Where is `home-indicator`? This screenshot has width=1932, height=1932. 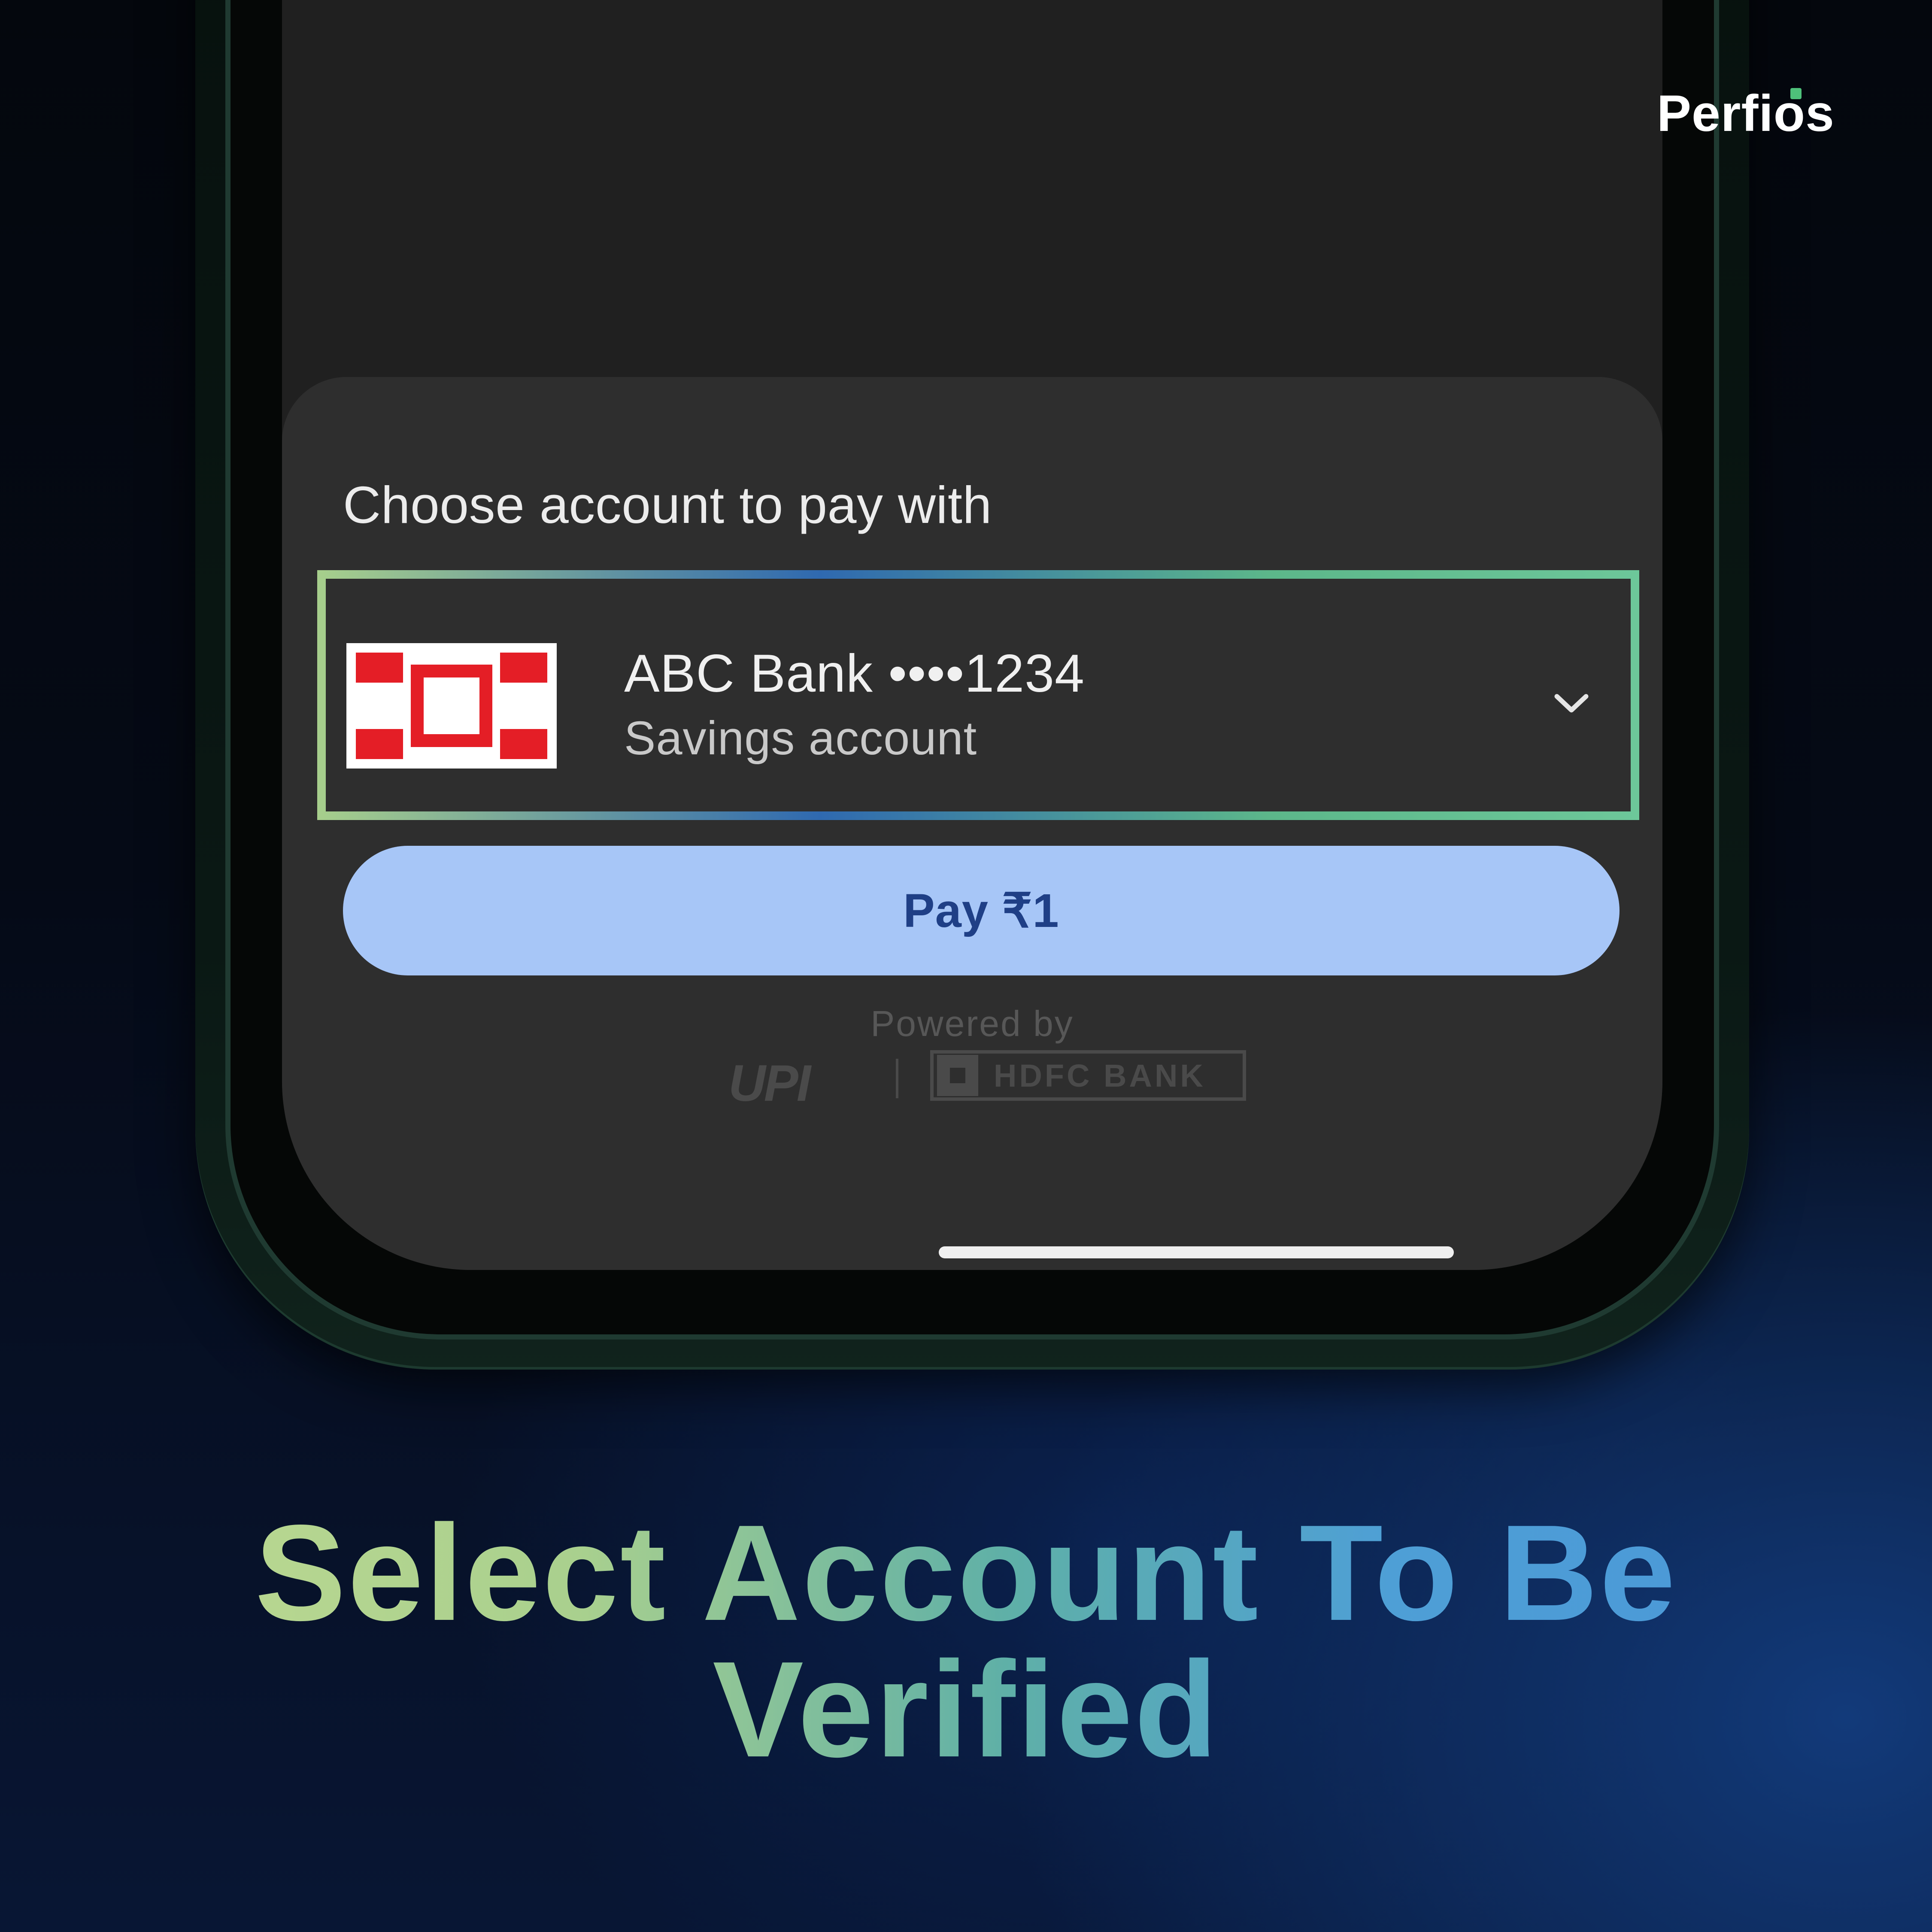 home-indicator is located at coordinates (1196, 1252).